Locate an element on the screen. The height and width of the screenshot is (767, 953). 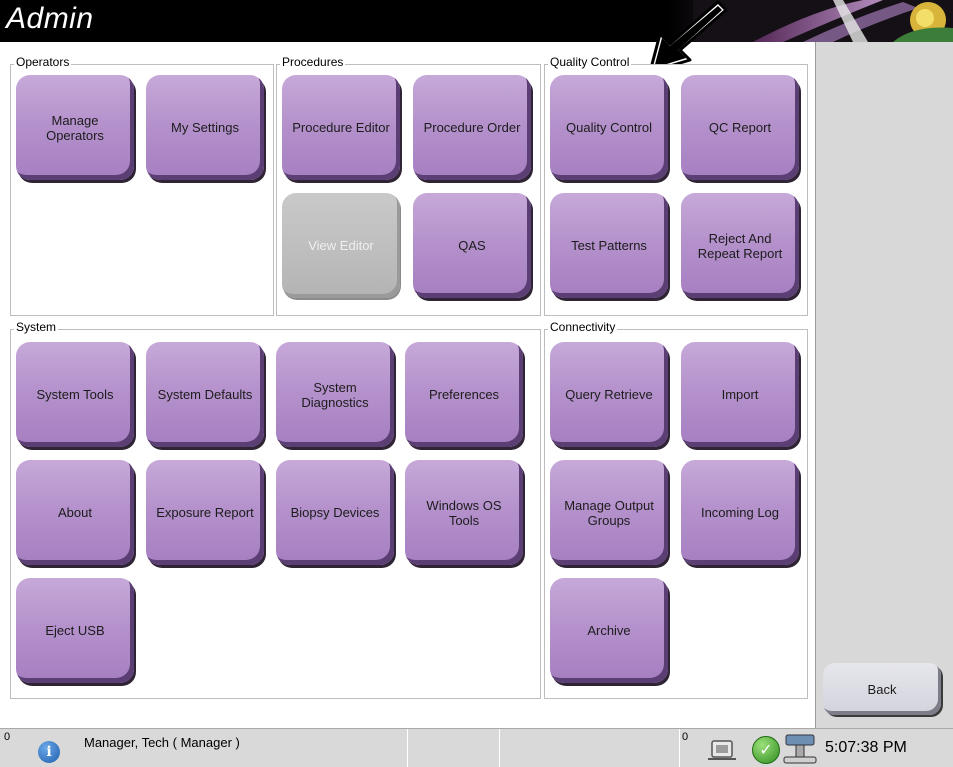
system-label: System is located at coordinates (36, 327).